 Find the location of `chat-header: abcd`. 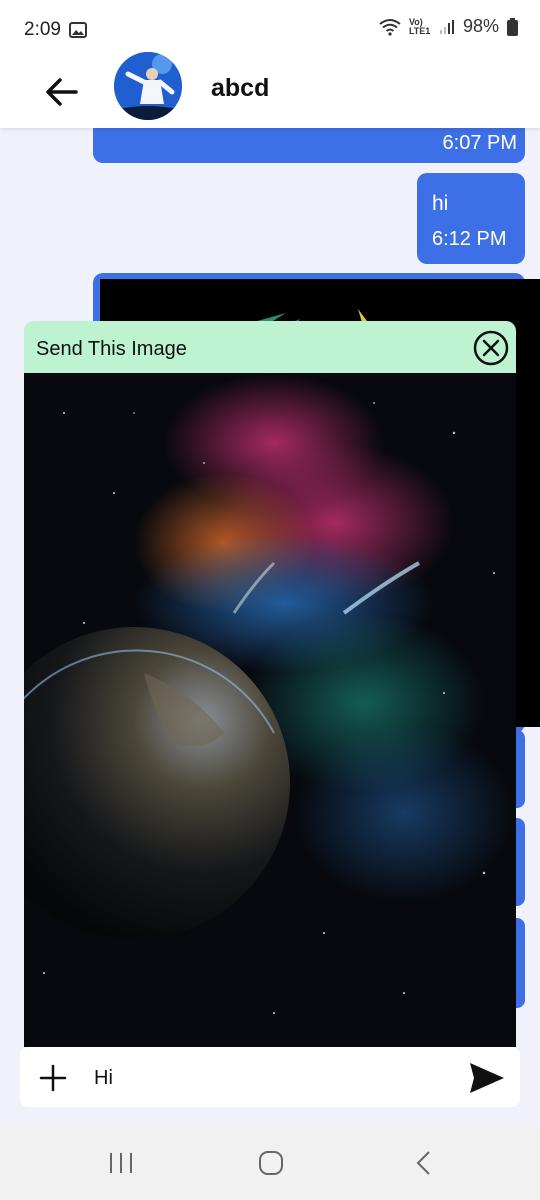

chat-header: abcd is located at coordinates (270, 90).